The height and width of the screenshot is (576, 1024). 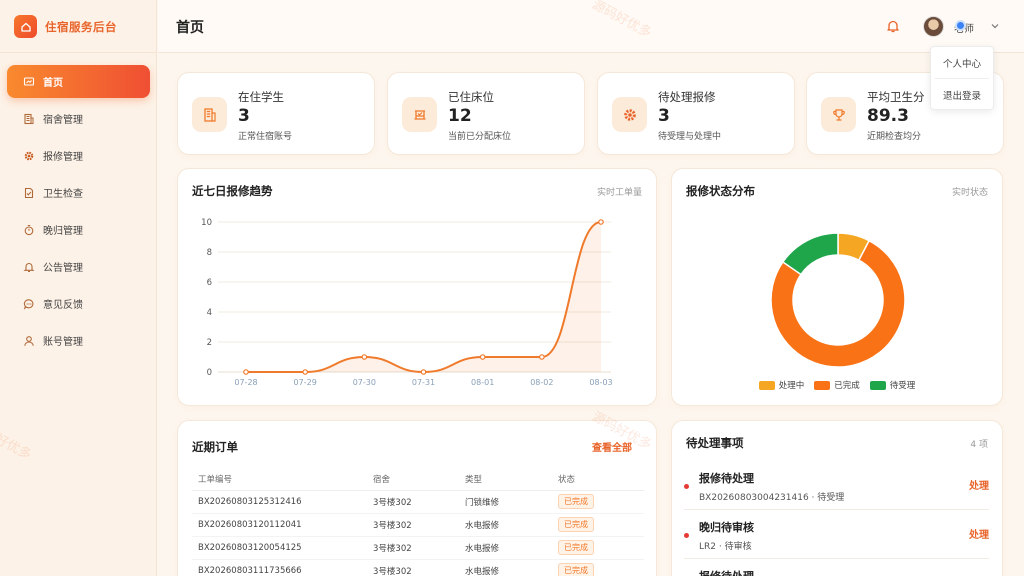 What do you see at coordinates (279, 548) in the screenshot?
I see `order-id: BX20260803120054125` at bounding box center [279, 548].